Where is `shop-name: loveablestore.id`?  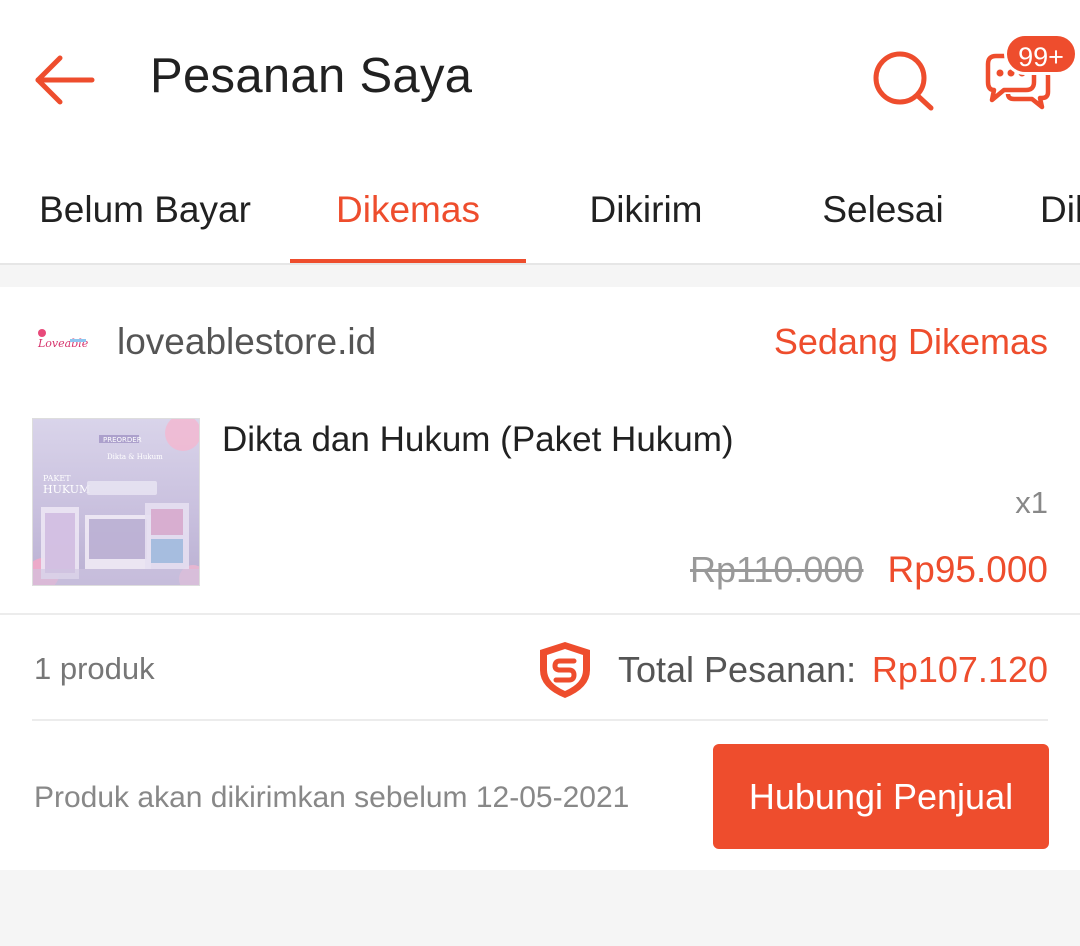 shop-name: loveablestore.id is located at coordinates (246, 342).